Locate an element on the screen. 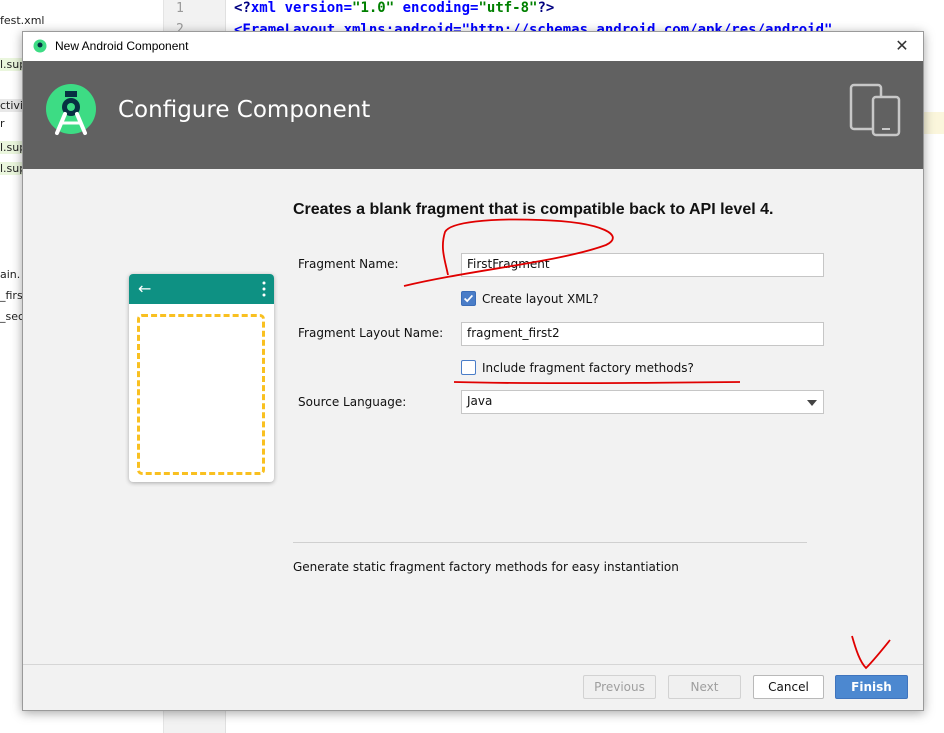 The width and height of the screenshot is (944, 733). code-line-xml-declaration: <?xml version="1.0" encoding="utf-8"?> is located at coordinates (394, 8).